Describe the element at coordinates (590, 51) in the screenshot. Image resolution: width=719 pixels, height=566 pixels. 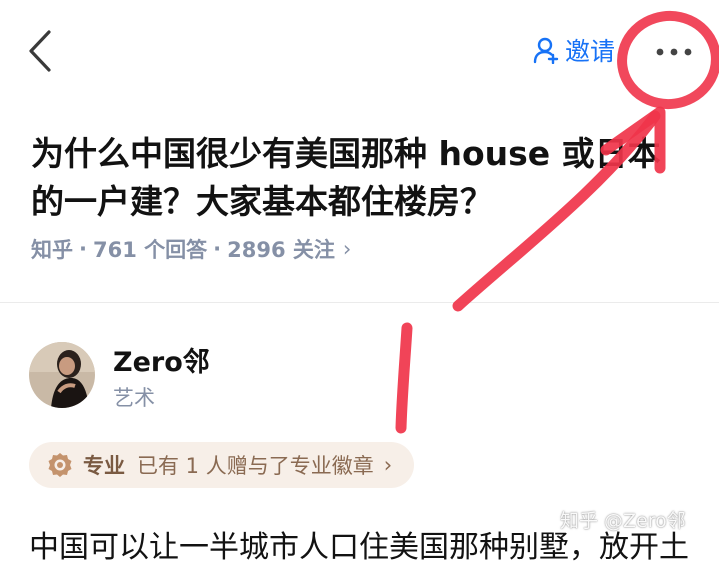
I see `invite-label: 邀请` at that location.